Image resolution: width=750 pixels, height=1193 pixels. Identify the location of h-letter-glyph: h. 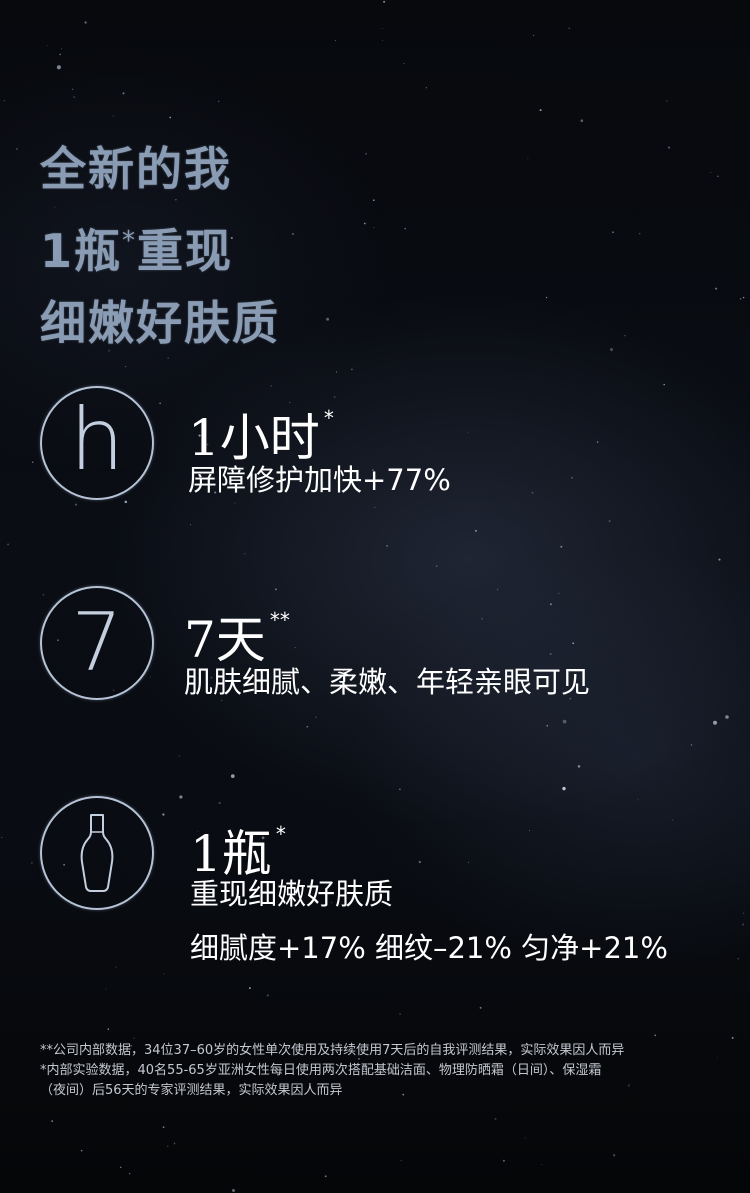
(97, 440).